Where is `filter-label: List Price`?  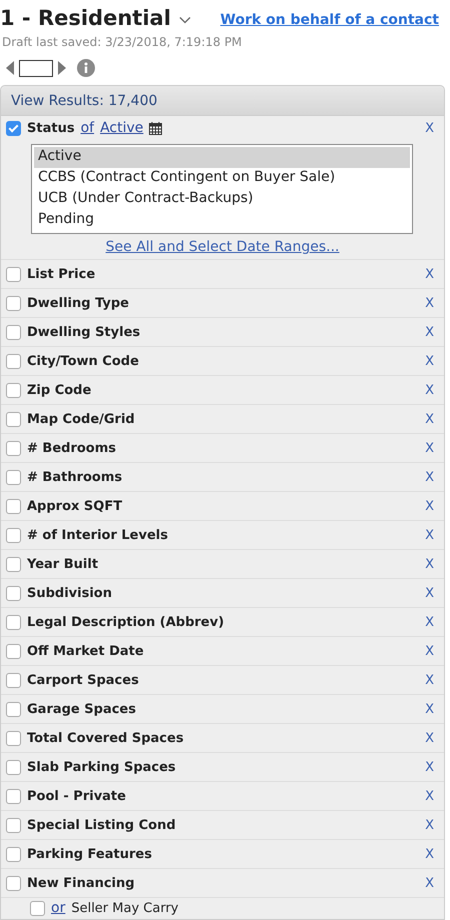 filter-label: List Price is located at coordinates (61, 274).